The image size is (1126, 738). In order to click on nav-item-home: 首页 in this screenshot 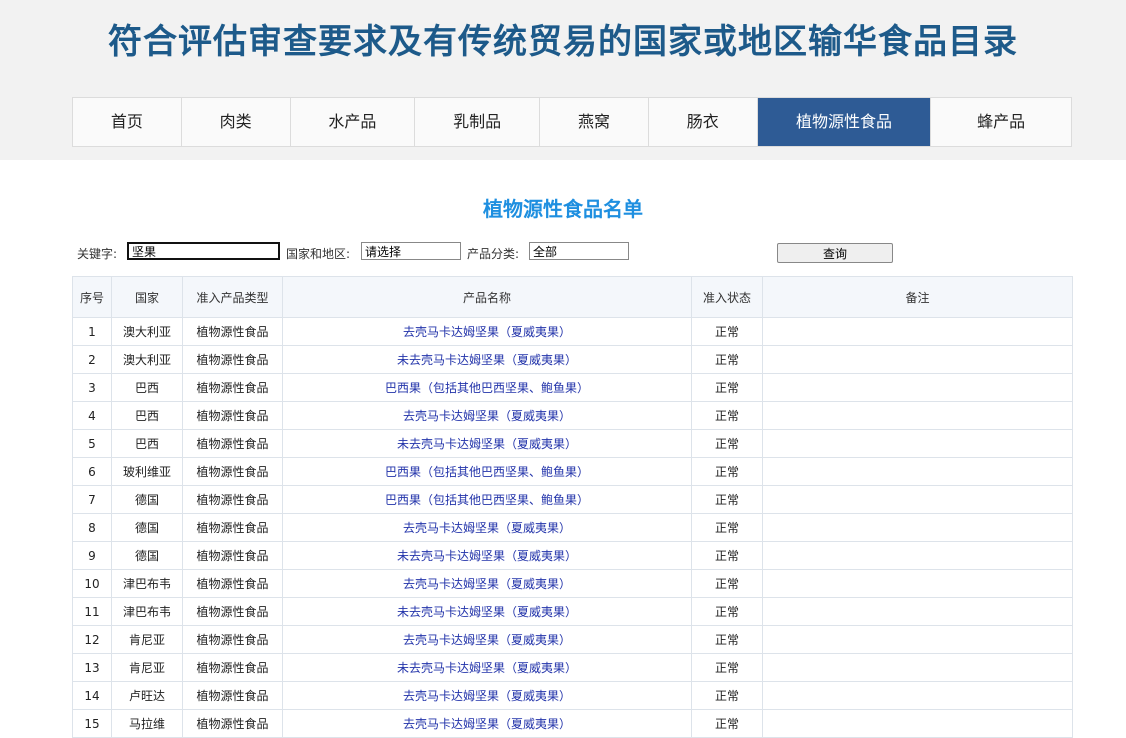, I will do `click(127, 122)`.